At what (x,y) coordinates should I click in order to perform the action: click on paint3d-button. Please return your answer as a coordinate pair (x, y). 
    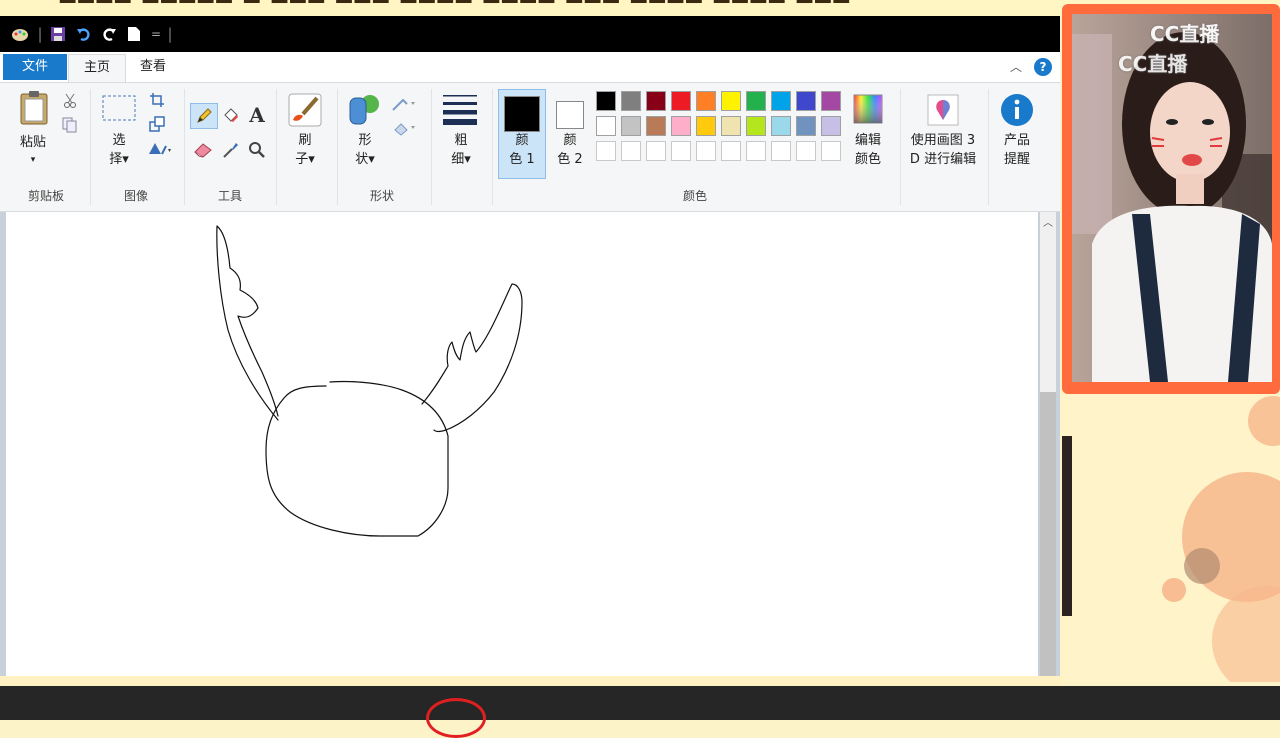
    Looking at the image, I should click on (943, 110).